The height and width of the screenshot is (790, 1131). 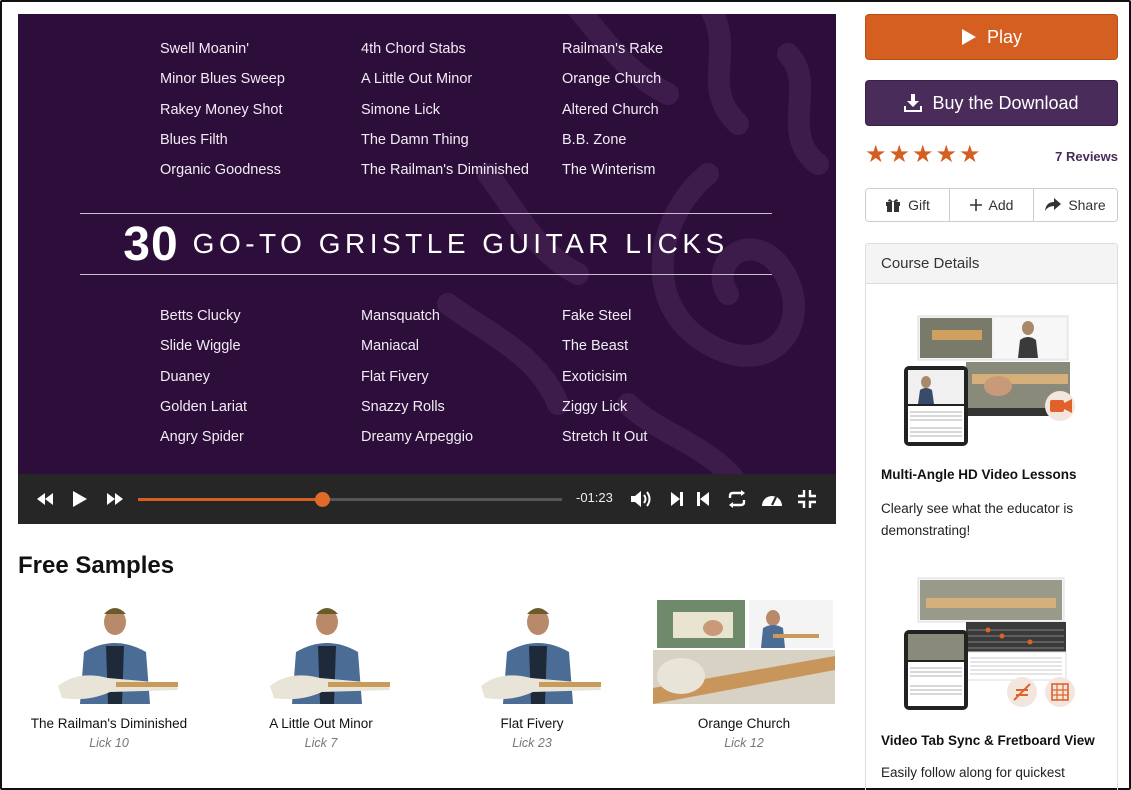 What do you see at coordinates (919, 205) in the screenshot?
I see `gift-label: Gift` at bounding box center [919, 205].